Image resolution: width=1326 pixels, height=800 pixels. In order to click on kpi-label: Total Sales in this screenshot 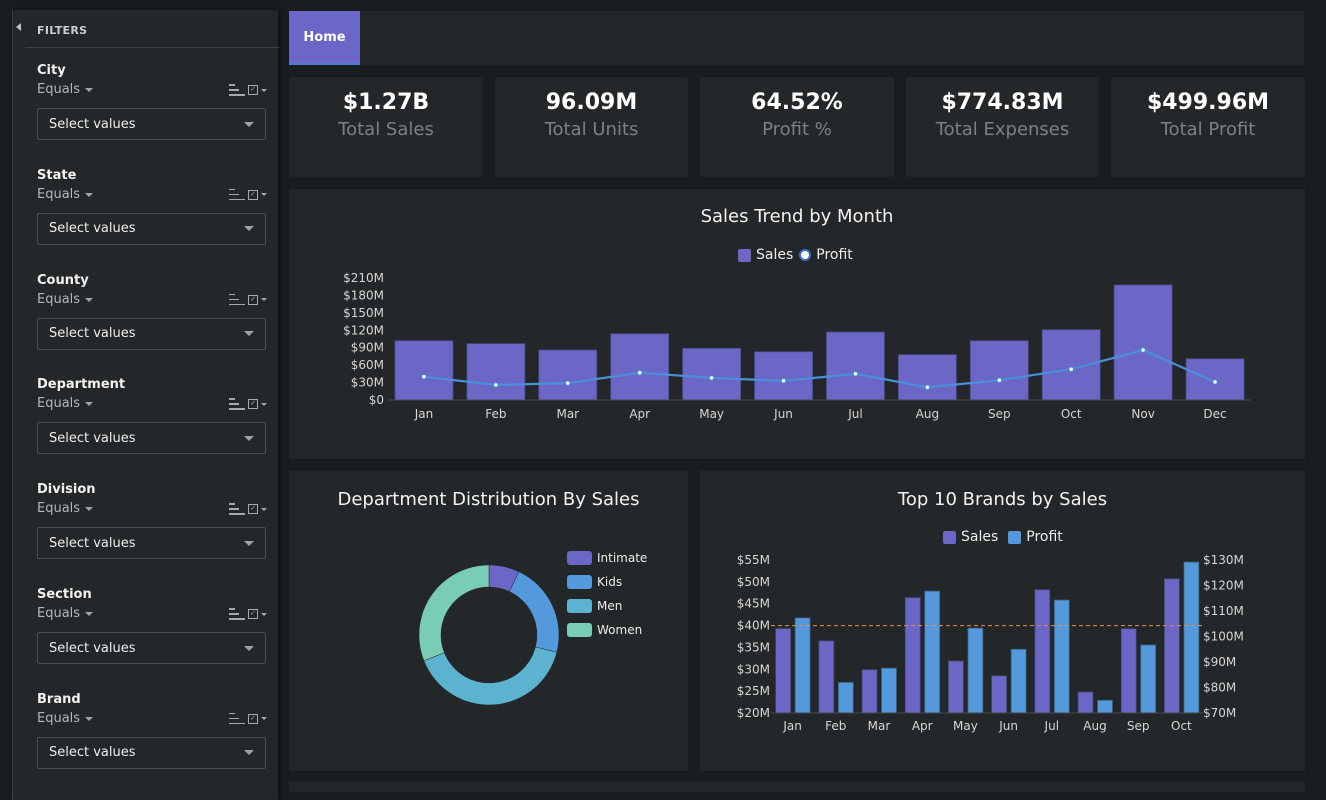, I will do `click(386, 129)`.